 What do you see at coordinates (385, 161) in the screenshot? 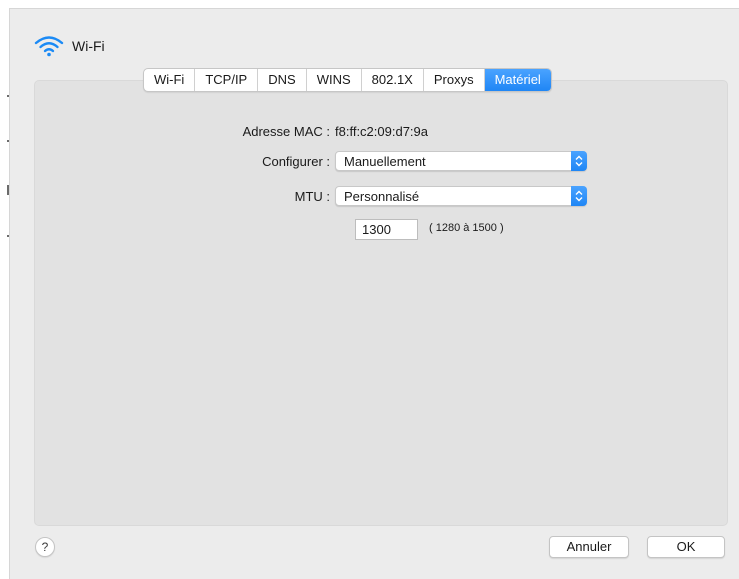
I see `configure-popup-value: Manuellement` at bounding box center [385, 161].